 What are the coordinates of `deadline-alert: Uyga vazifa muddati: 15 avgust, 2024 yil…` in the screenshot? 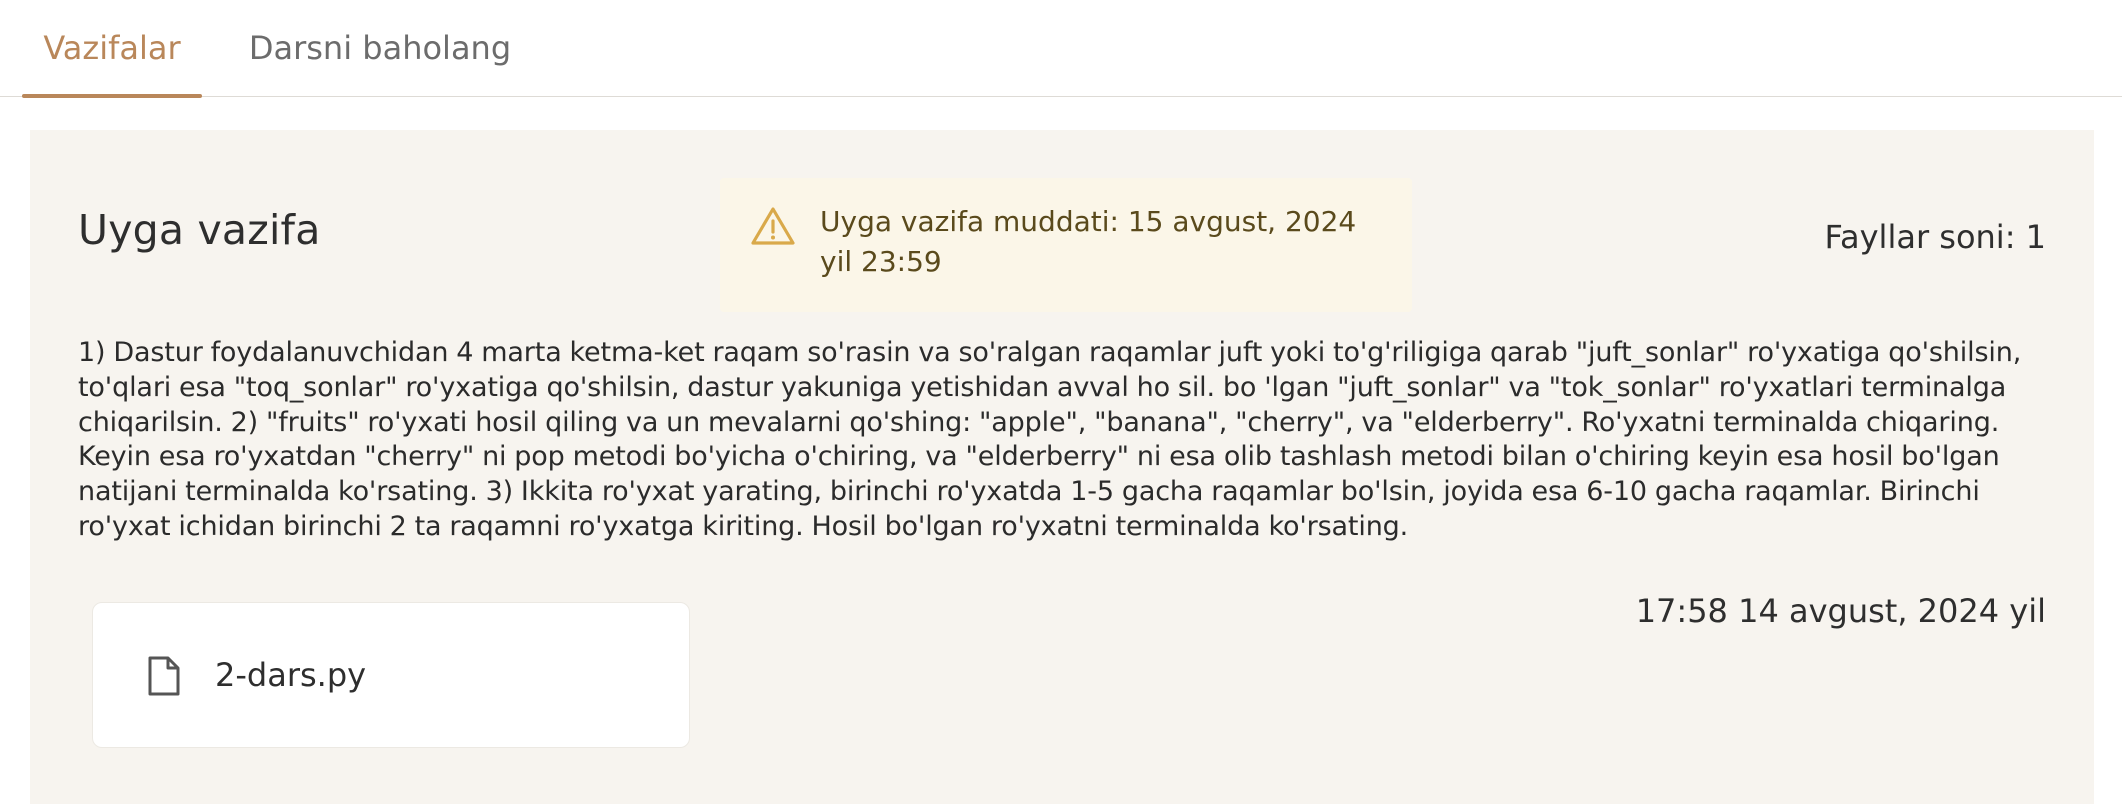 It's located at (1066, 245).